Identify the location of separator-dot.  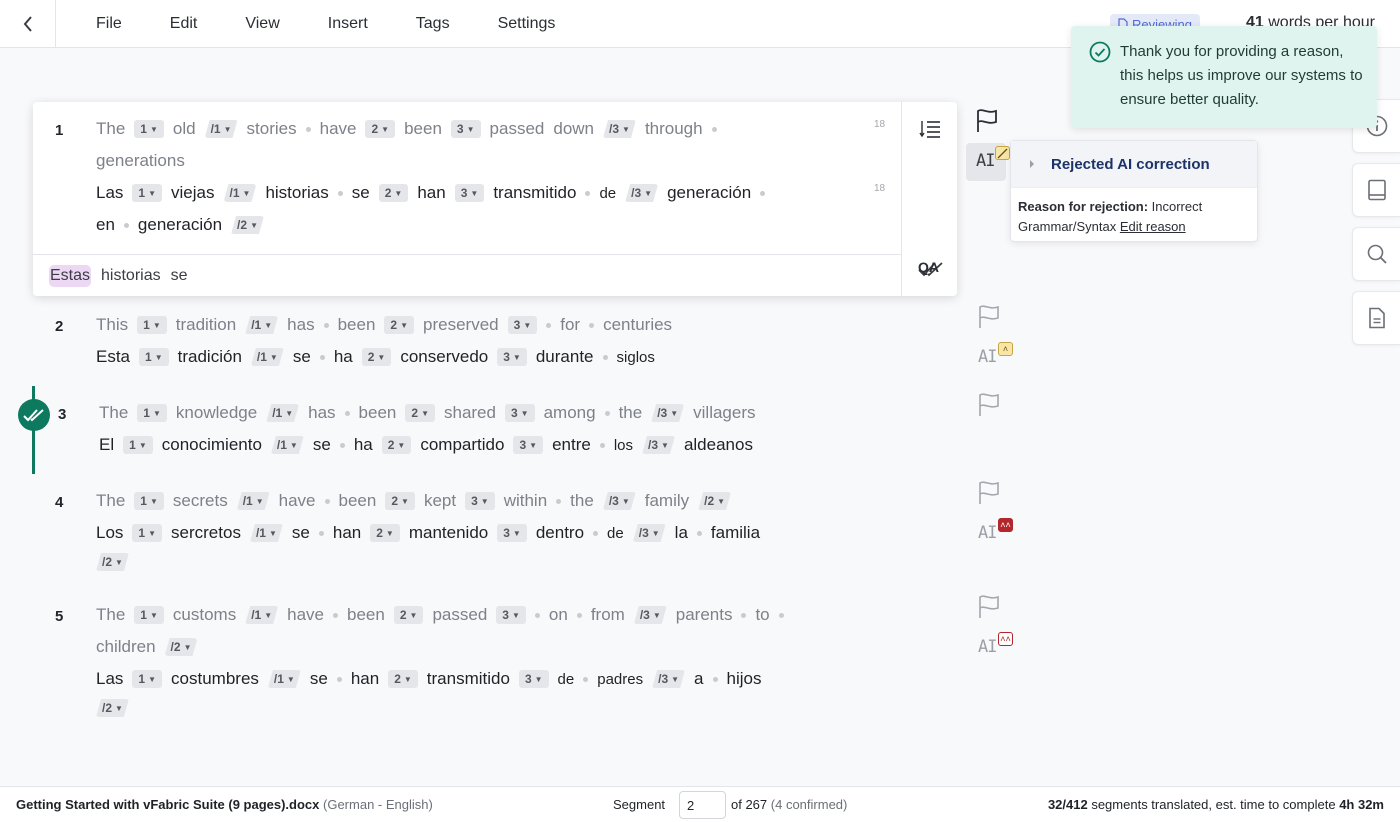
(308, 129).